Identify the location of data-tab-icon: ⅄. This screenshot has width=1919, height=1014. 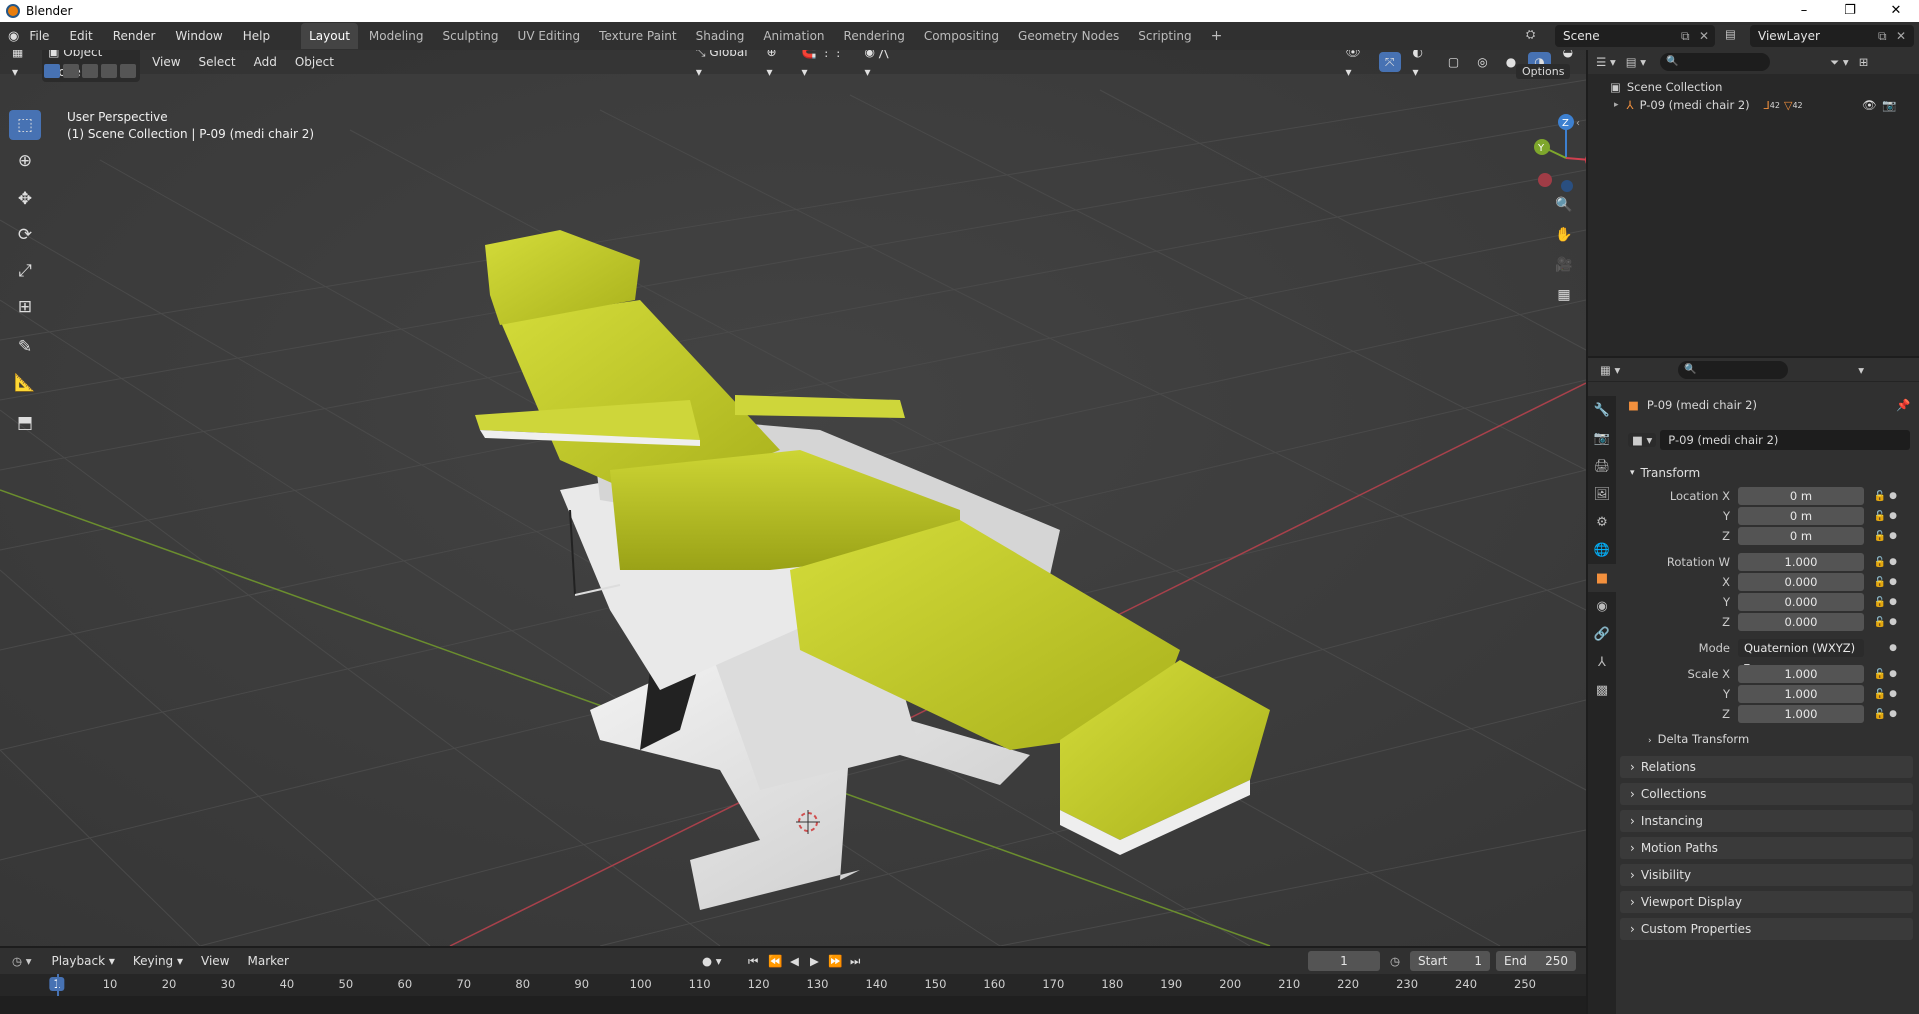
(1602, 662).